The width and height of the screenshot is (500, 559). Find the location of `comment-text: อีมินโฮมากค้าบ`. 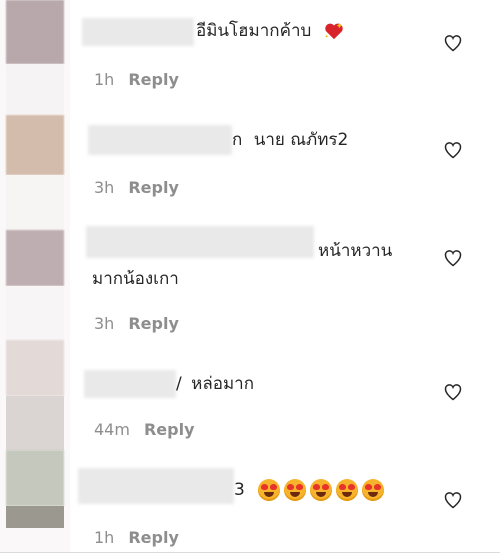

comment-text: อีมินโฮมากค้าบ is located at coordinates (270, 31).